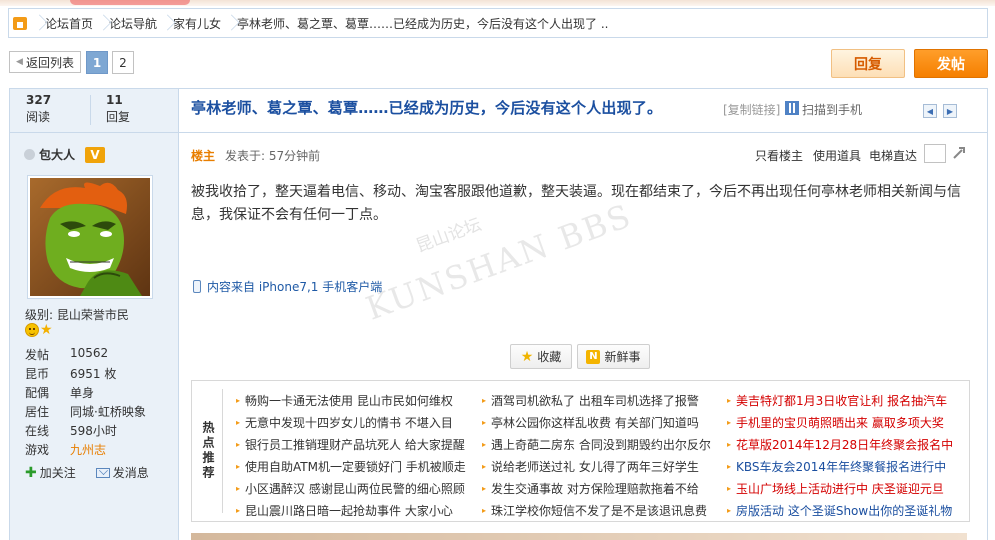 This screenshot has width=995, height=540. What do you see at coordinates (58, 472) in the screenshot?
I see `follow-button: 加关注` at bounding box center [58, 472].